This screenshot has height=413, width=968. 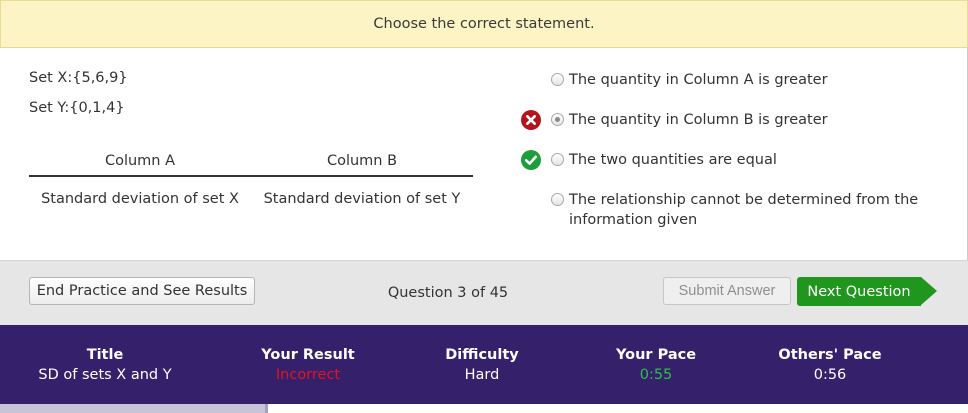 What do you see at coordinates (308, 355) in the screenshot?
I see `stat-result-label: Your Result` at bounding box center [308, 355].